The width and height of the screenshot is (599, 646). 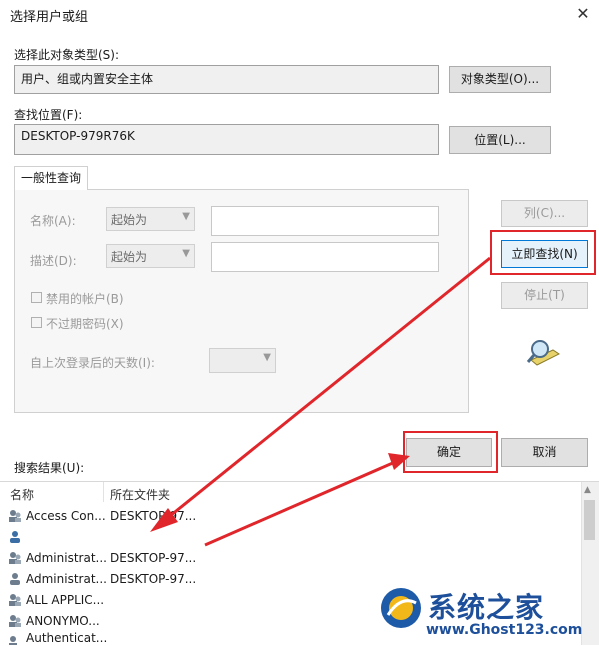 What do you see at coordinates (504, 630) in the screenshot?
I see `watermark-url: www.Ghost123.com` at bounding box center [504, 630].